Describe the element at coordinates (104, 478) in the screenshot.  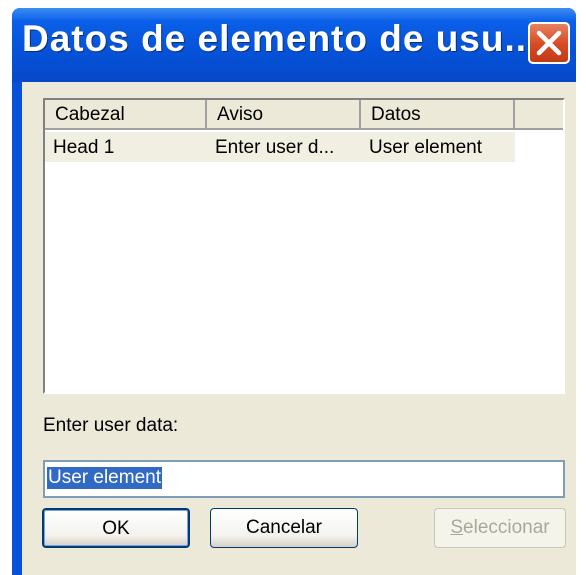
I see `user-data-input-value: User element` at that location.